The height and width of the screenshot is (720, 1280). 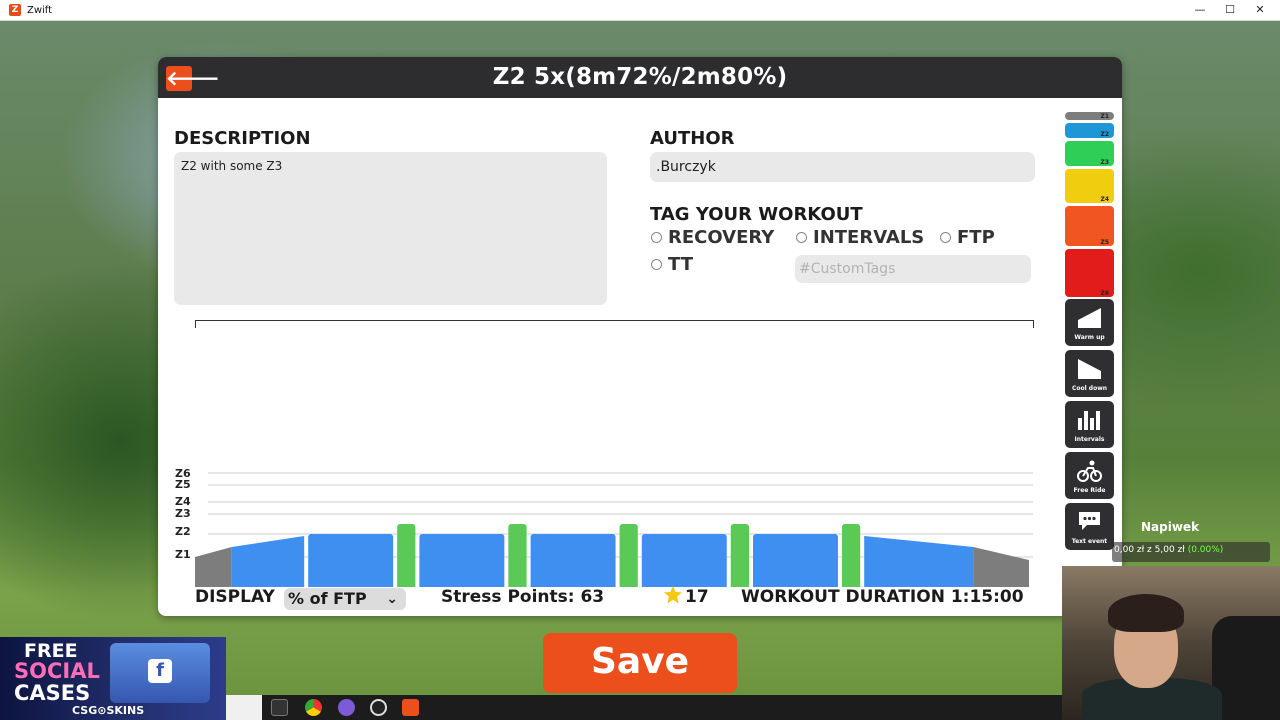 I want to click on discord-icon, so click(x=346, y=707).